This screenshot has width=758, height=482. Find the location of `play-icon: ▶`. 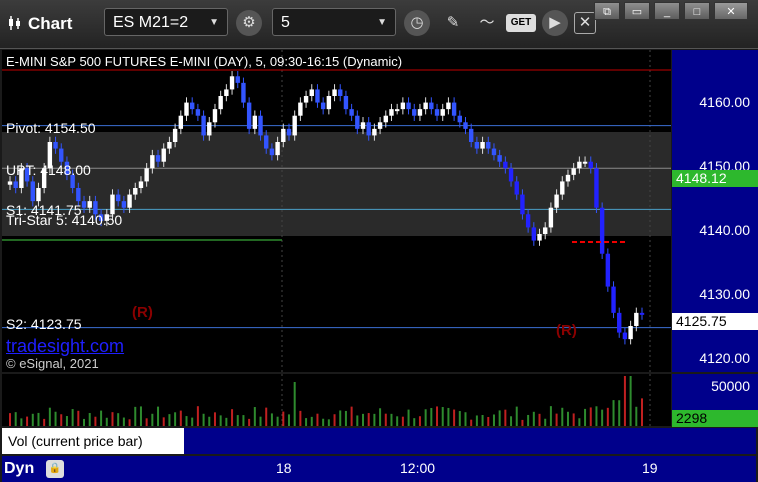

play-icon: ▶ is located at coordinates (555, 23).